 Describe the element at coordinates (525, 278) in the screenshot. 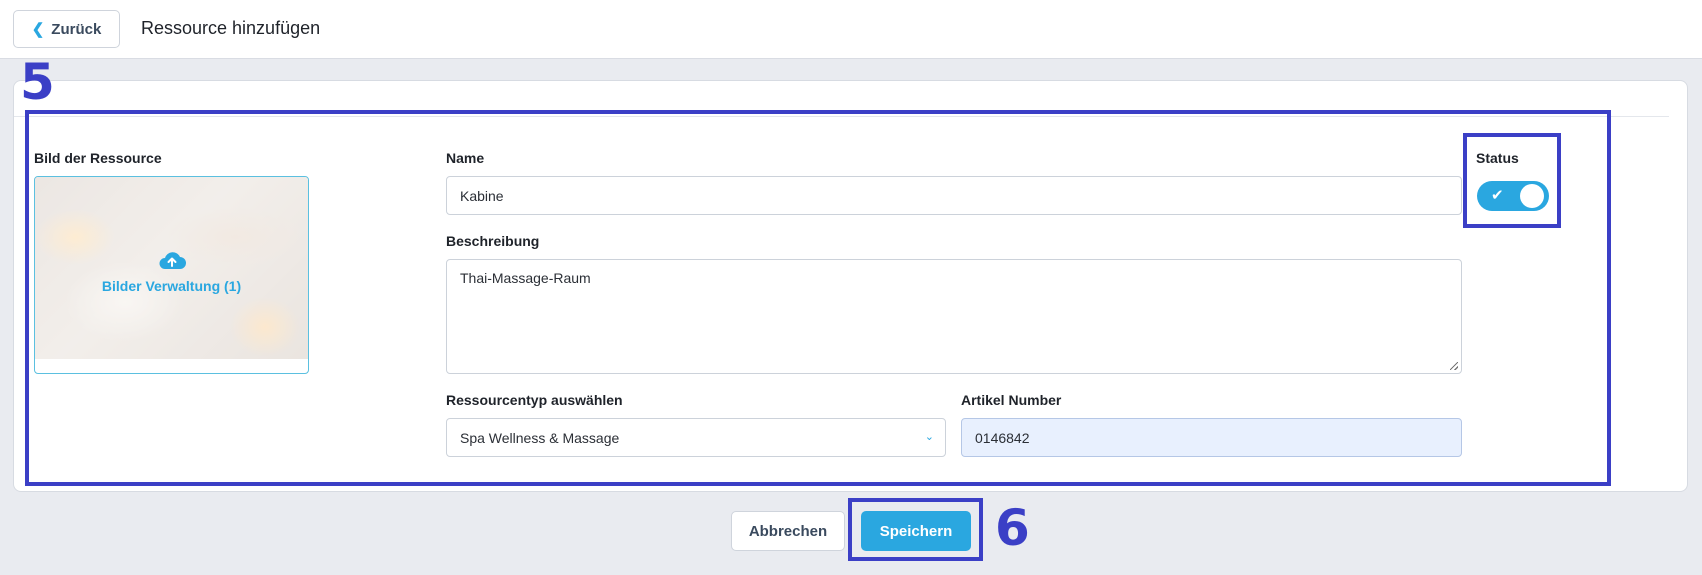

I see `description-value: Thai-Massage-Raum` at that location.